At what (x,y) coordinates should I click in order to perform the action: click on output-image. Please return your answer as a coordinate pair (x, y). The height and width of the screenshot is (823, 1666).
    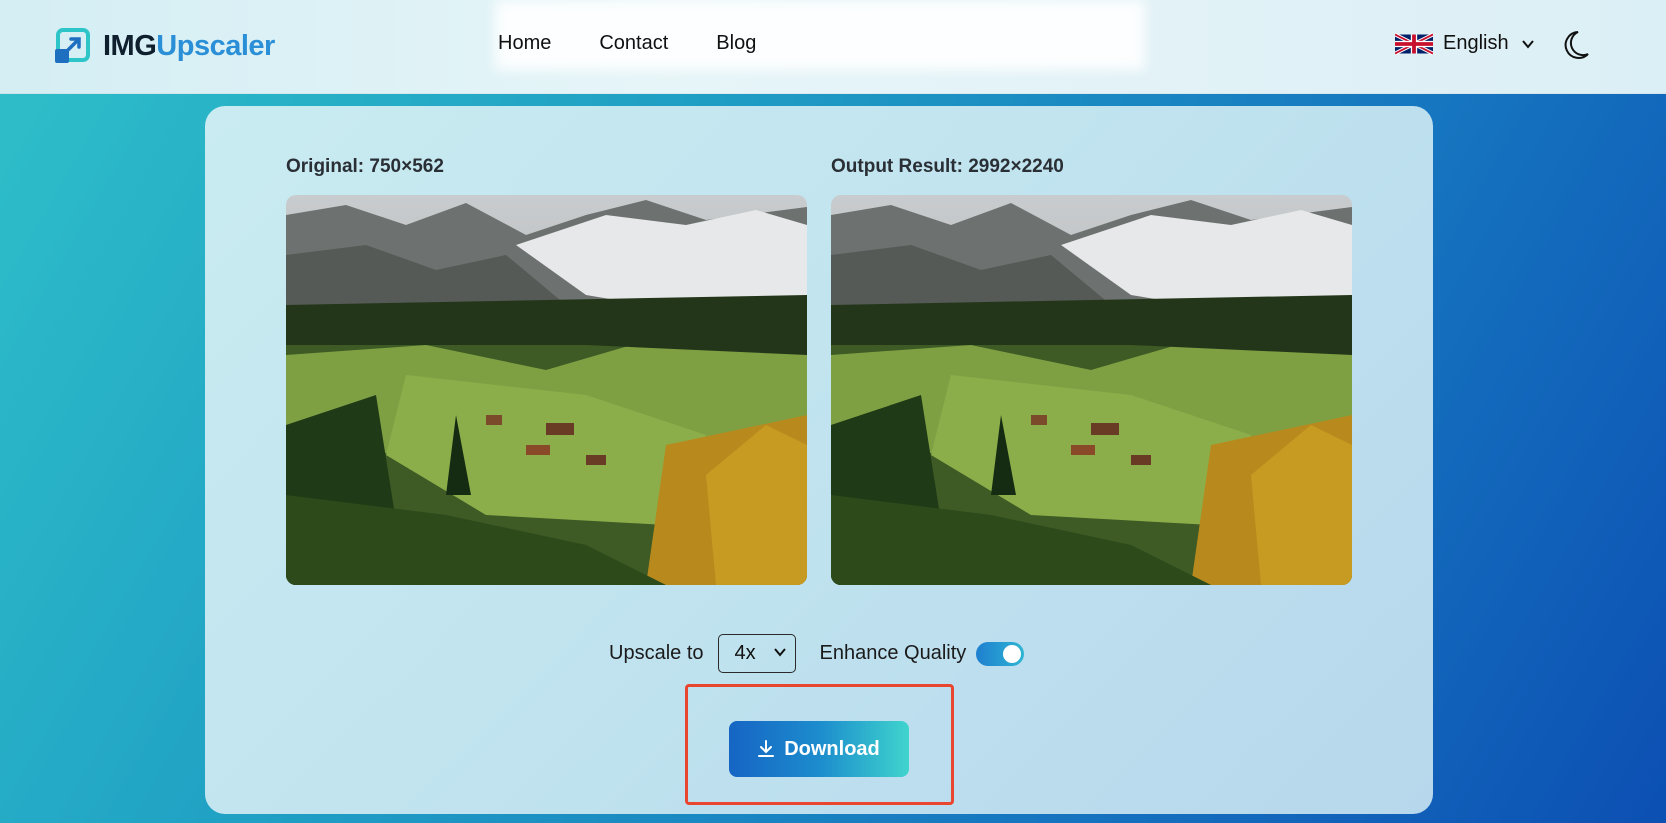
    Looking at the image, I should click on (1091, 390).